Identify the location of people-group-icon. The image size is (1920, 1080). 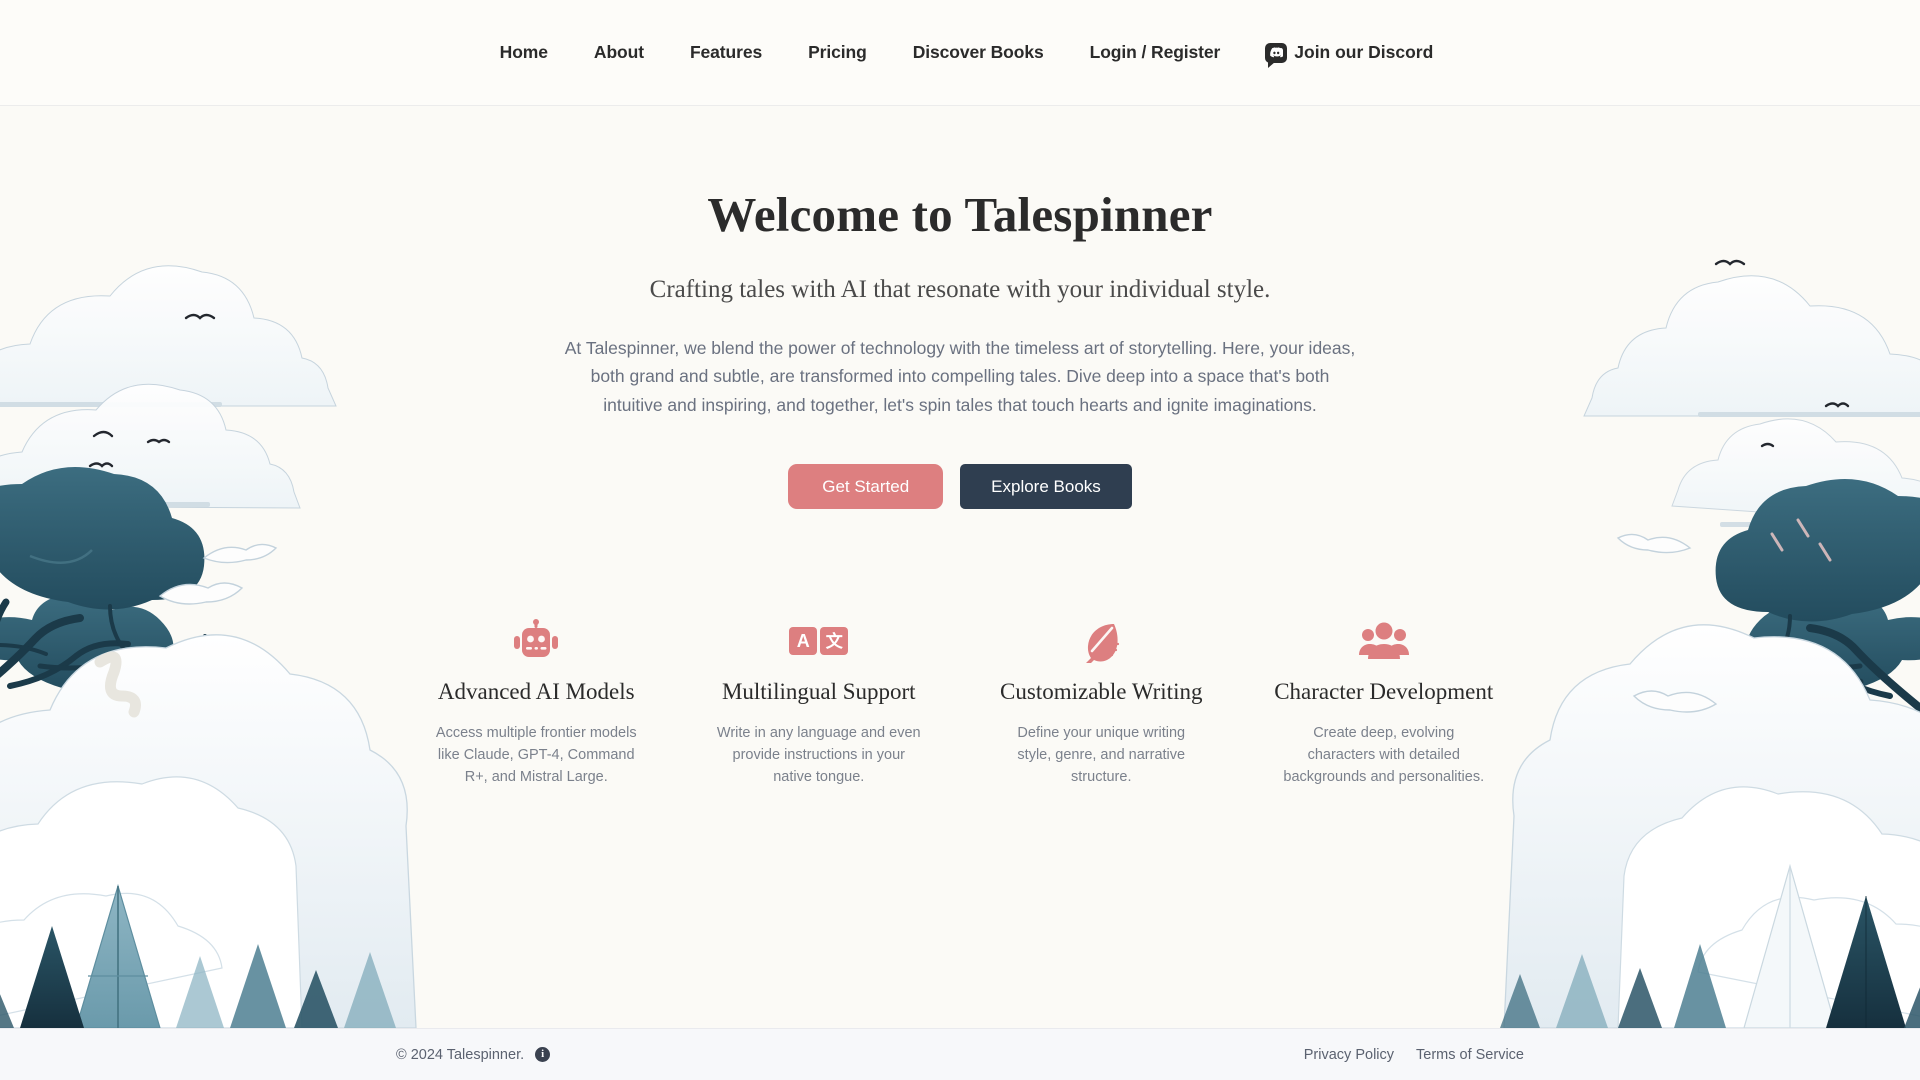
(1383, 641).